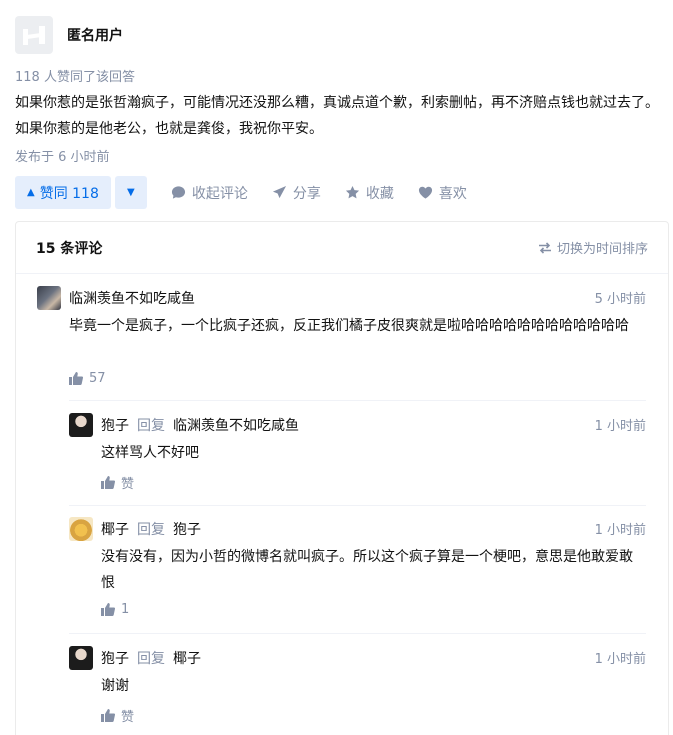 Image resolution: width=673 pixels, height=735 pixels. What do you see at coordinates (87, 378) in the screenshot?
I see `comment-like-button: 57` at bounding box center [87, 378].